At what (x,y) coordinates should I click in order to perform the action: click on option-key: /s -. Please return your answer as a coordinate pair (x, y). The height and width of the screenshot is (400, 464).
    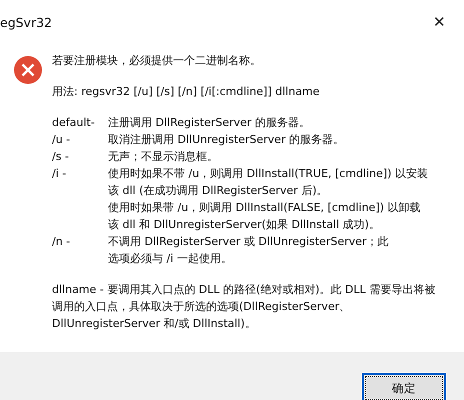
    Looking at the image, I should click on (80, 156).